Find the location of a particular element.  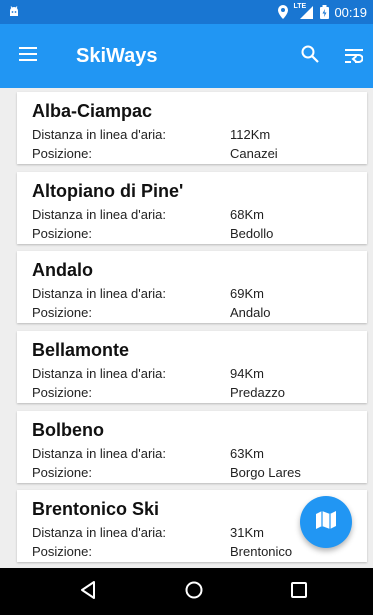

map-fab-button is located at coordinates (326, 522).